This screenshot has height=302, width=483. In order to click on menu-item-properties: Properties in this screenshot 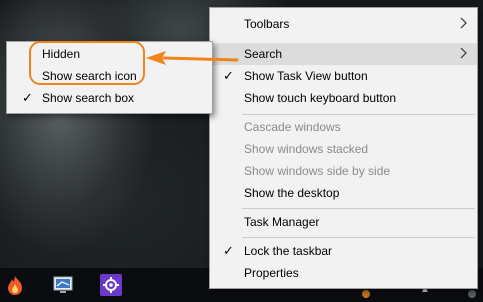, I will do `click(343, 273)`.